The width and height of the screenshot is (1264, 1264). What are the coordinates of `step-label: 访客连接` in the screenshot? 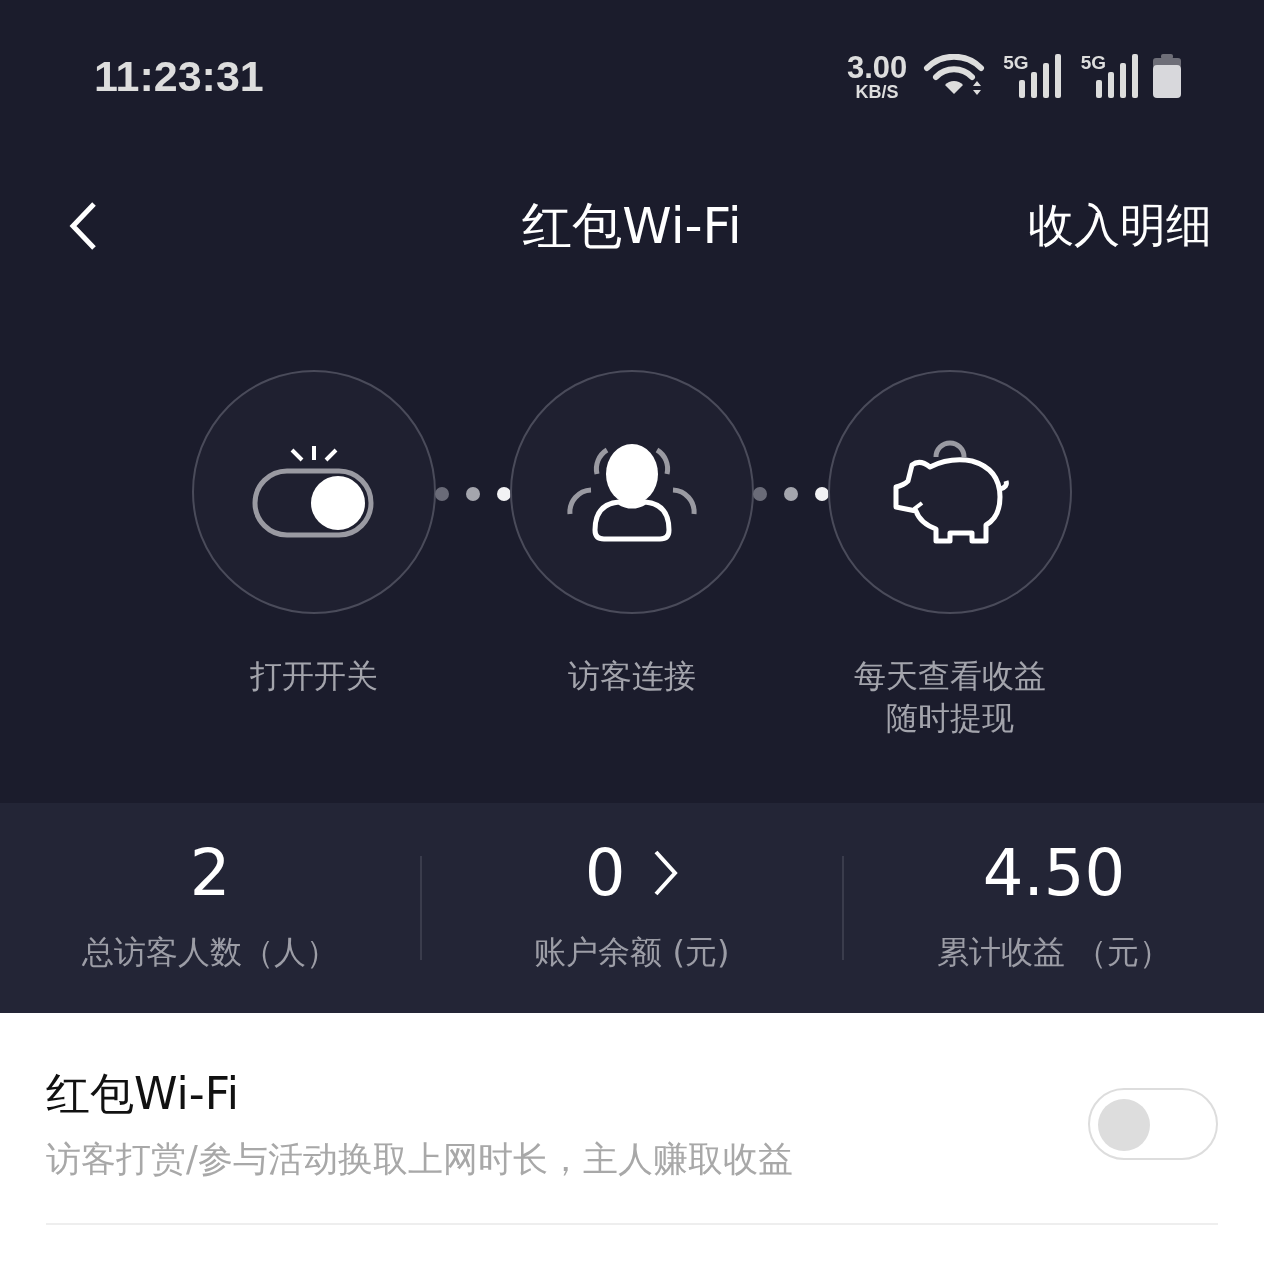 It's located at (632, 676).